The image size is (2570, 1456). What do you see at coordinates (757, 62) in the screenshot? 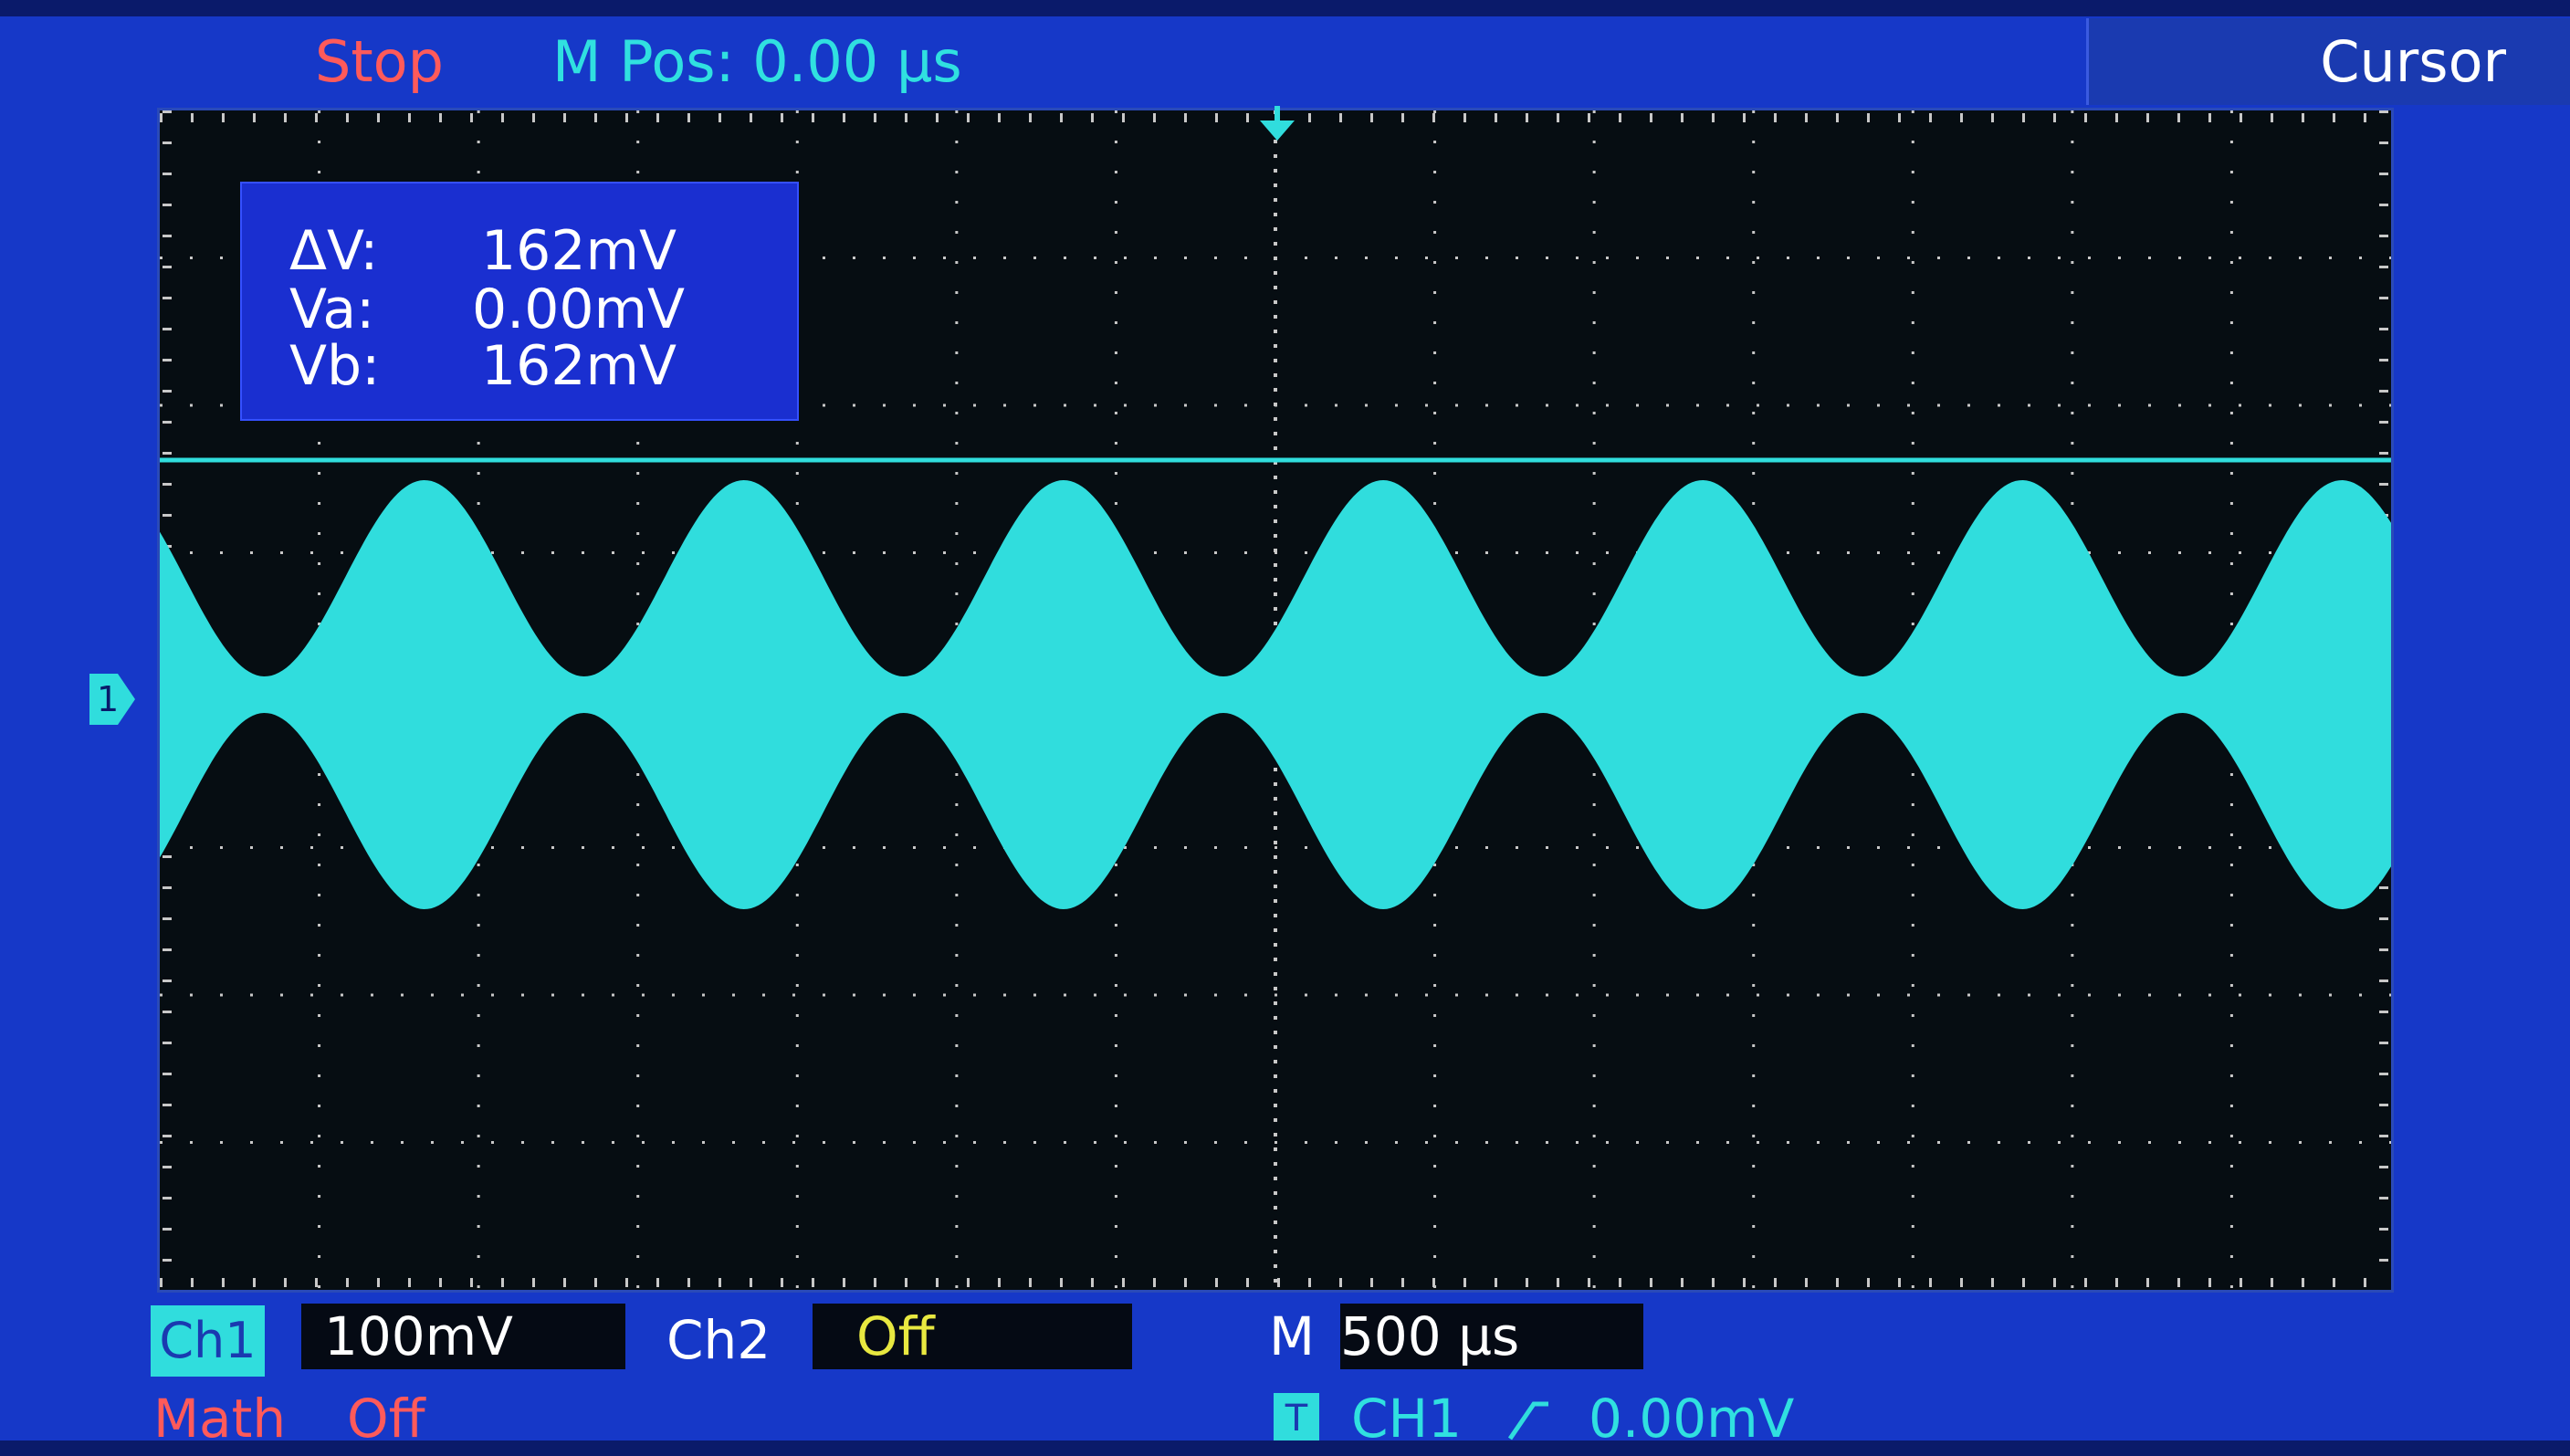
I see `horizontal-position: M Pos: 0.00 µs` at bounding box center [757, 62].